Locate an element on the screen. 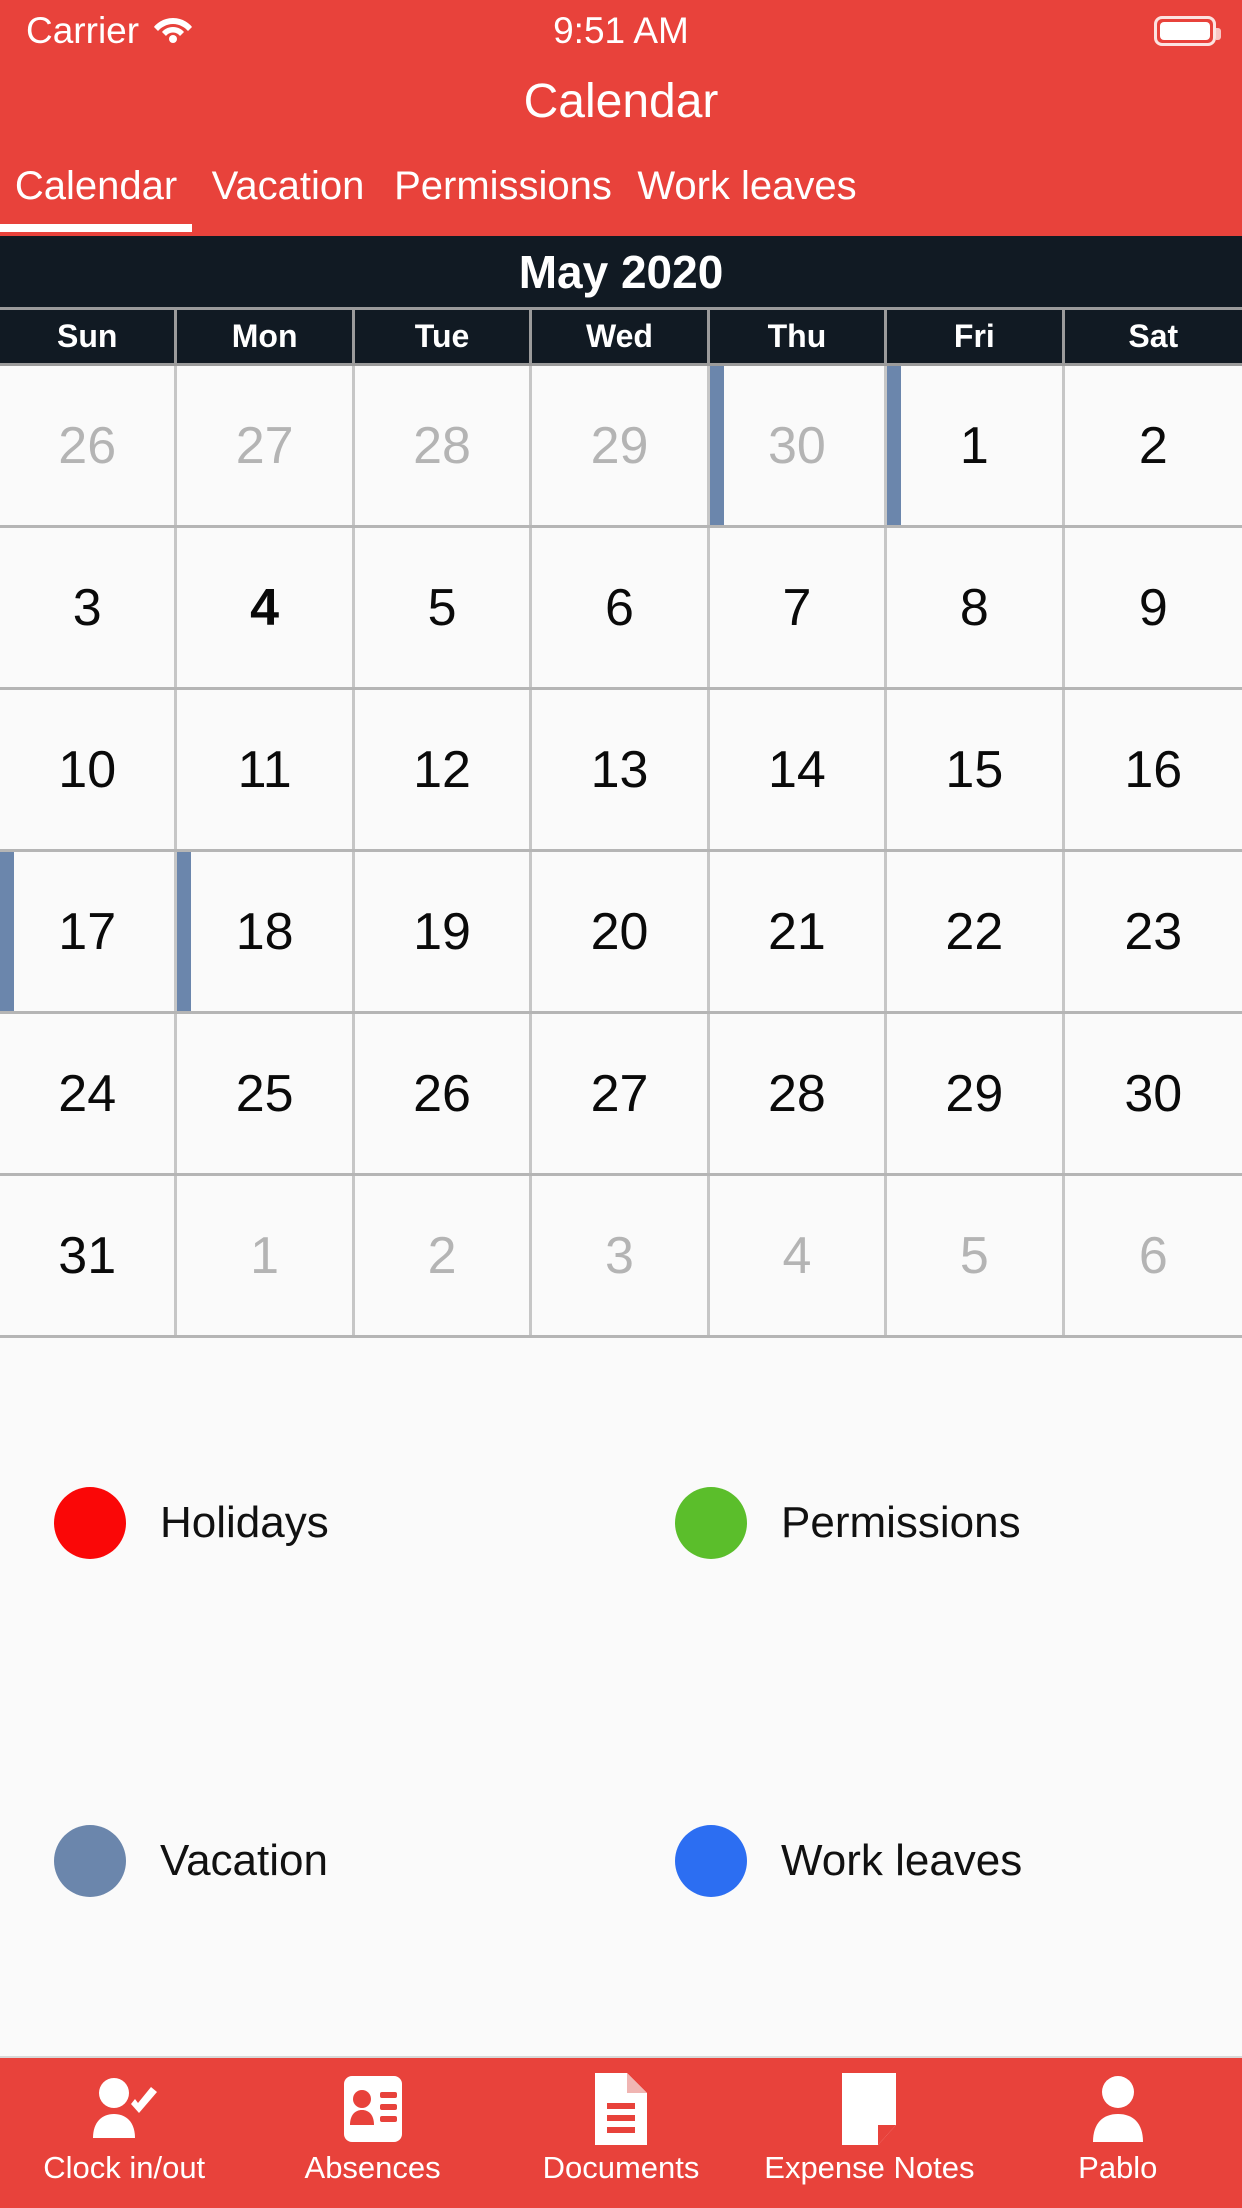  nav-item-clock-in-out: Clock in/out is located at coordinates (124, 2133).